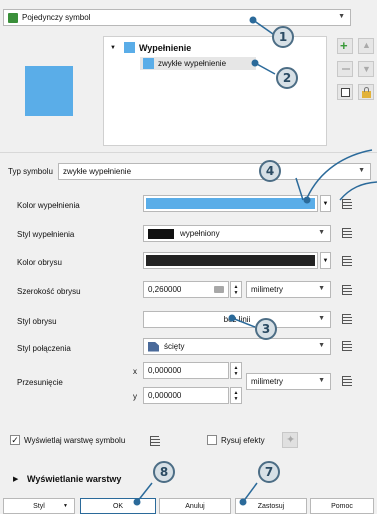 Image resolution: width=377 pixels, height=514 pixels. I want to click on callout-badge-8: 8, so click(164, 472).